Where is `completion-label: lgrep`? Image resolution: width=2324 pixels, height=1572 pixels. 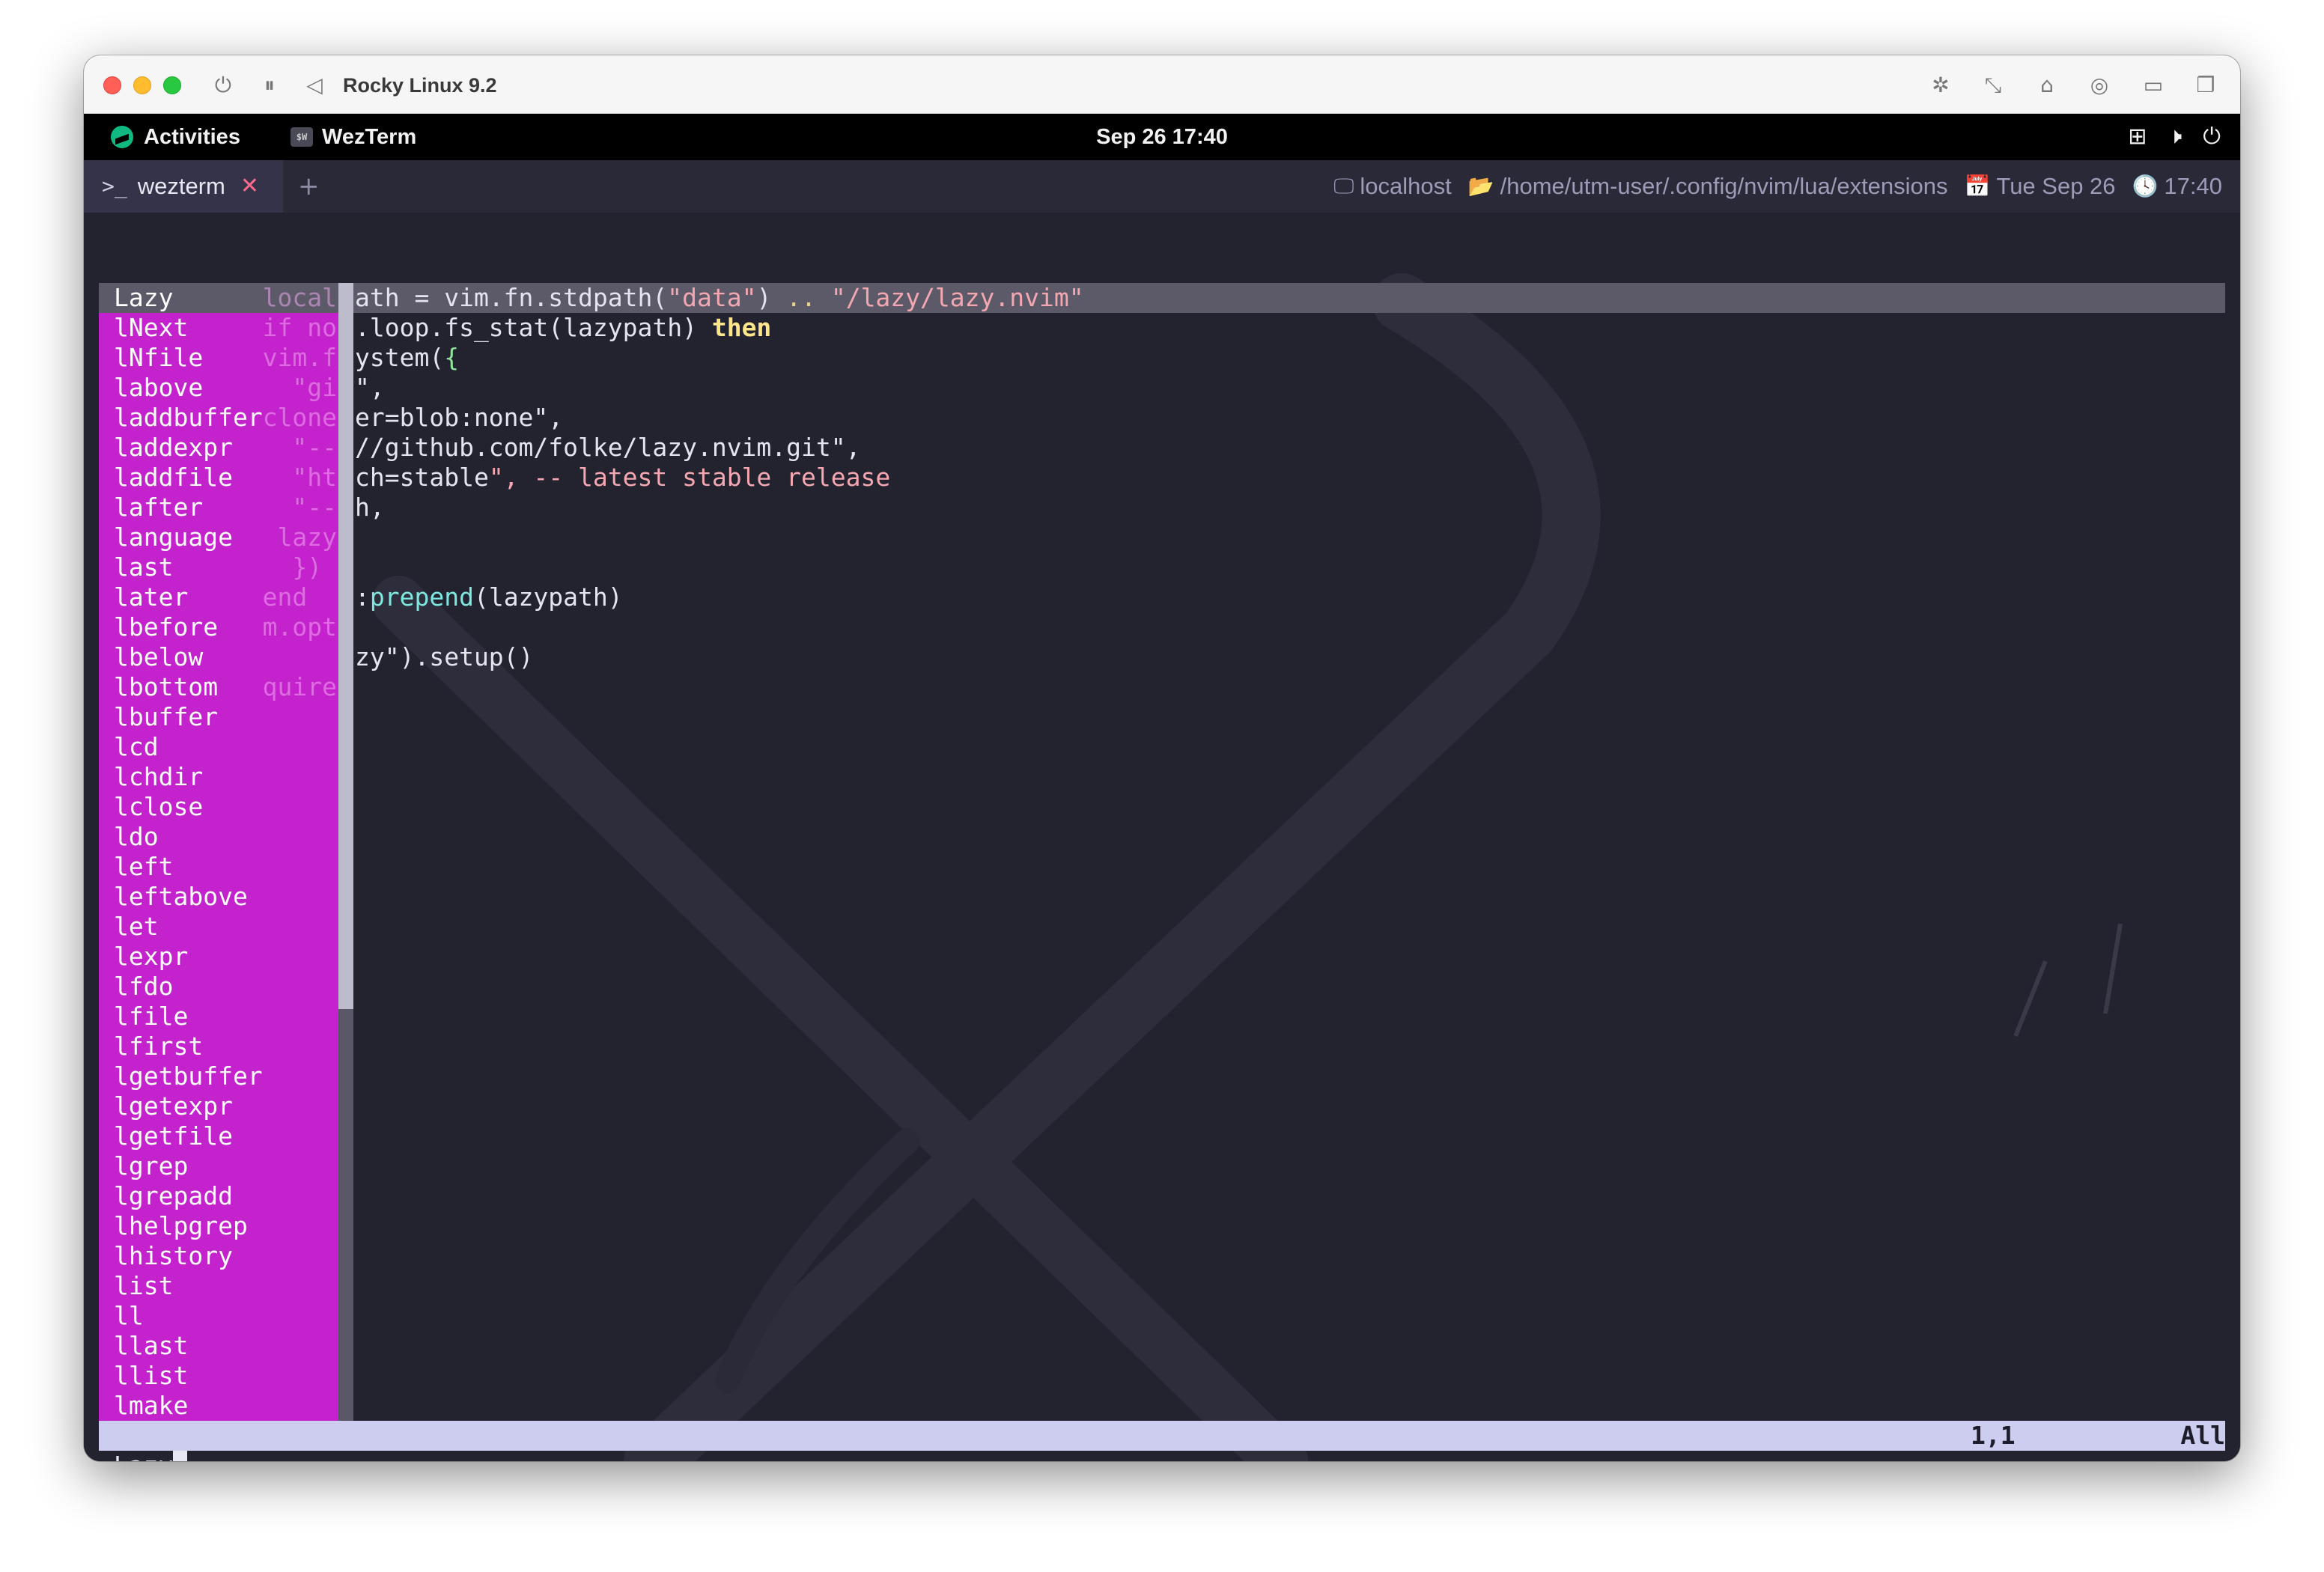 completion-label: lgrep is located at coordinates (151, 1165).